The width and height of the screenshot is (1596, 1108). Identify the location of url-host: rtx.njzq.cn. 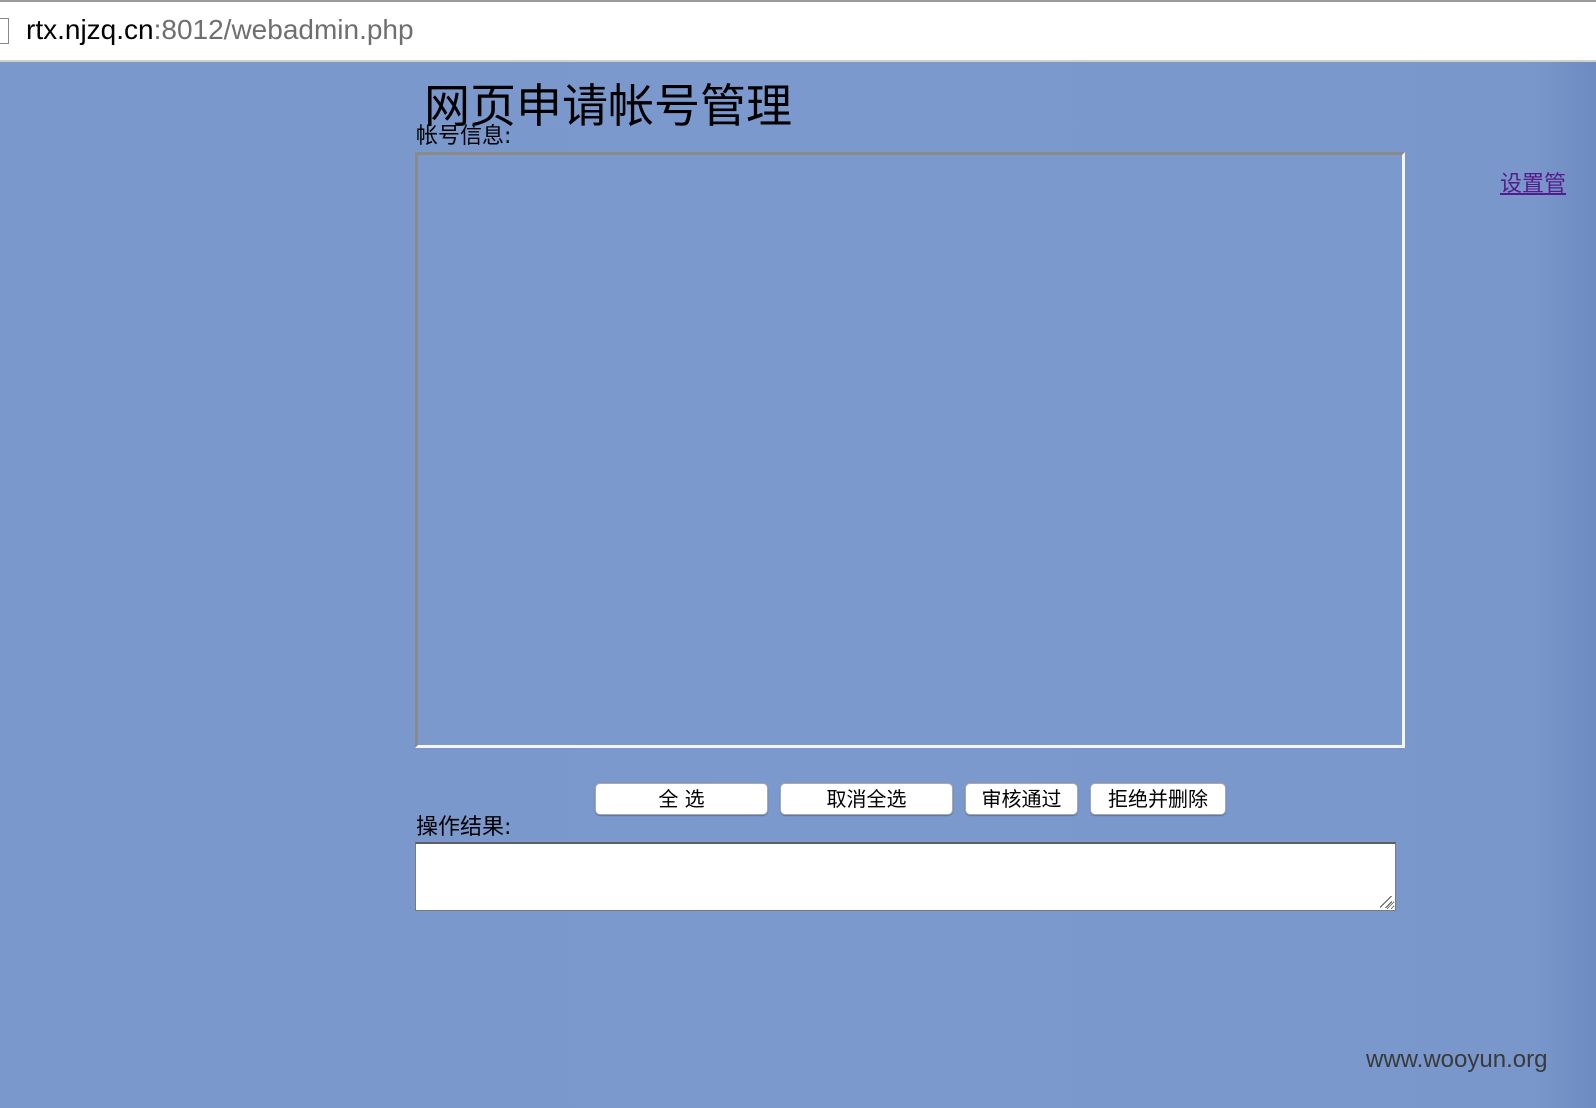
(90, 29).